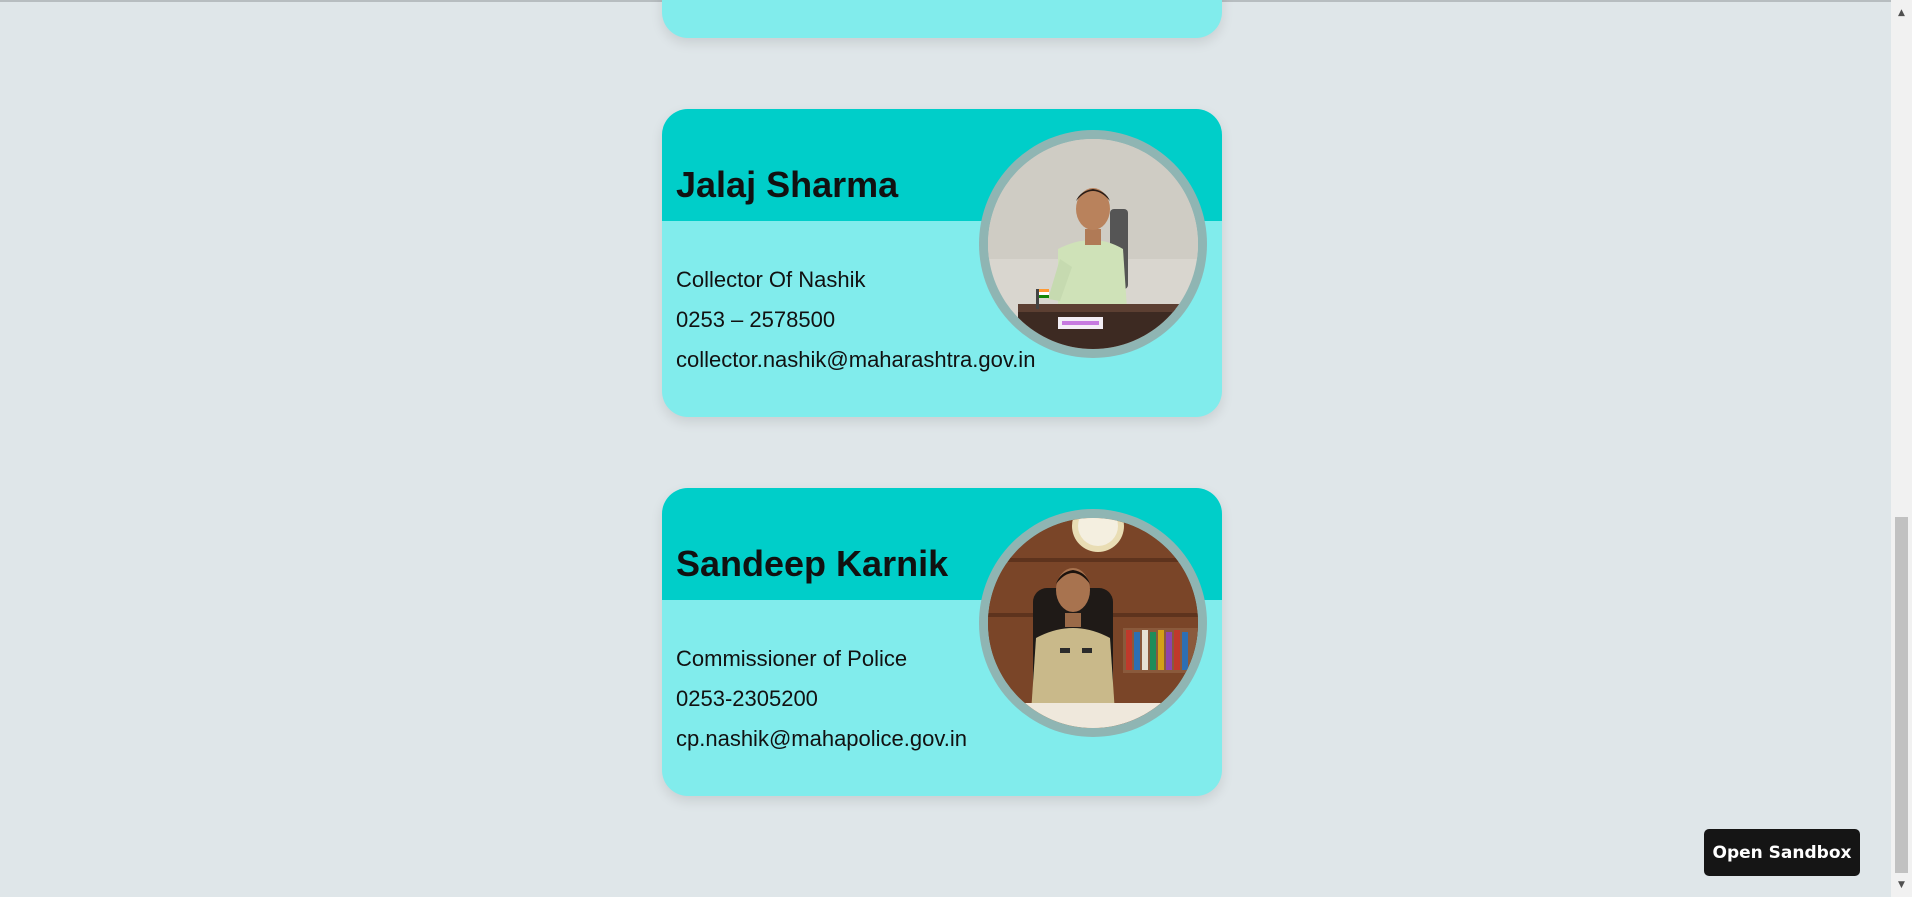  What do you see at coordinates (1901, 448) in the screenshot?
I see `vertical-scrollbar: ▲ ▼` at bounding box center [1901, 448].